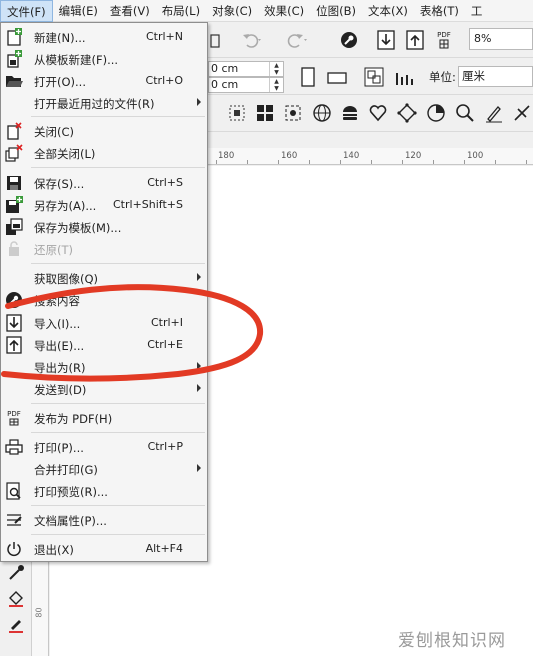 This screenshot has width=533, height=656. What do you see at coordinates (14, 418) in the screenshot?
I see `pdf-icon: PDF` at bounding box center [14, 418].